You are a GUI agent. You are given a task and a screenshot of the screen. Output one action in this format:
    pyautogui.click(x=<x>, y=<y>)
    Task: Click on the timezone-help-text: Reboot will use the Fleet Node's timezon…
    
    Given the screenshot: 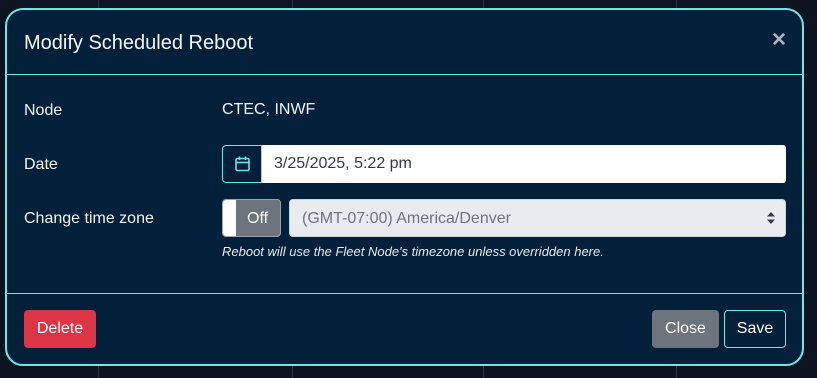 What is the action you would take?
    pyautogui.click(x=413, y=251)
    